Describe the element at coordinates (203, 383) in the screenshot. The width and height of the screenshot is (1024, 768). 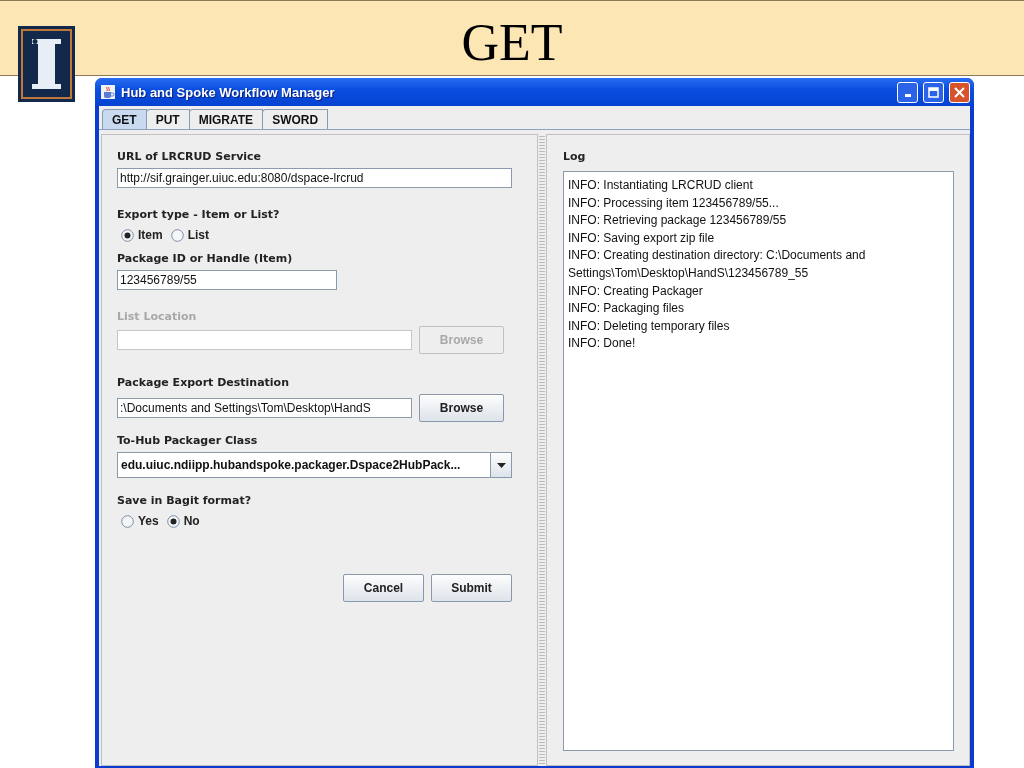
I see `field-label: Package Export Destination` at that location.